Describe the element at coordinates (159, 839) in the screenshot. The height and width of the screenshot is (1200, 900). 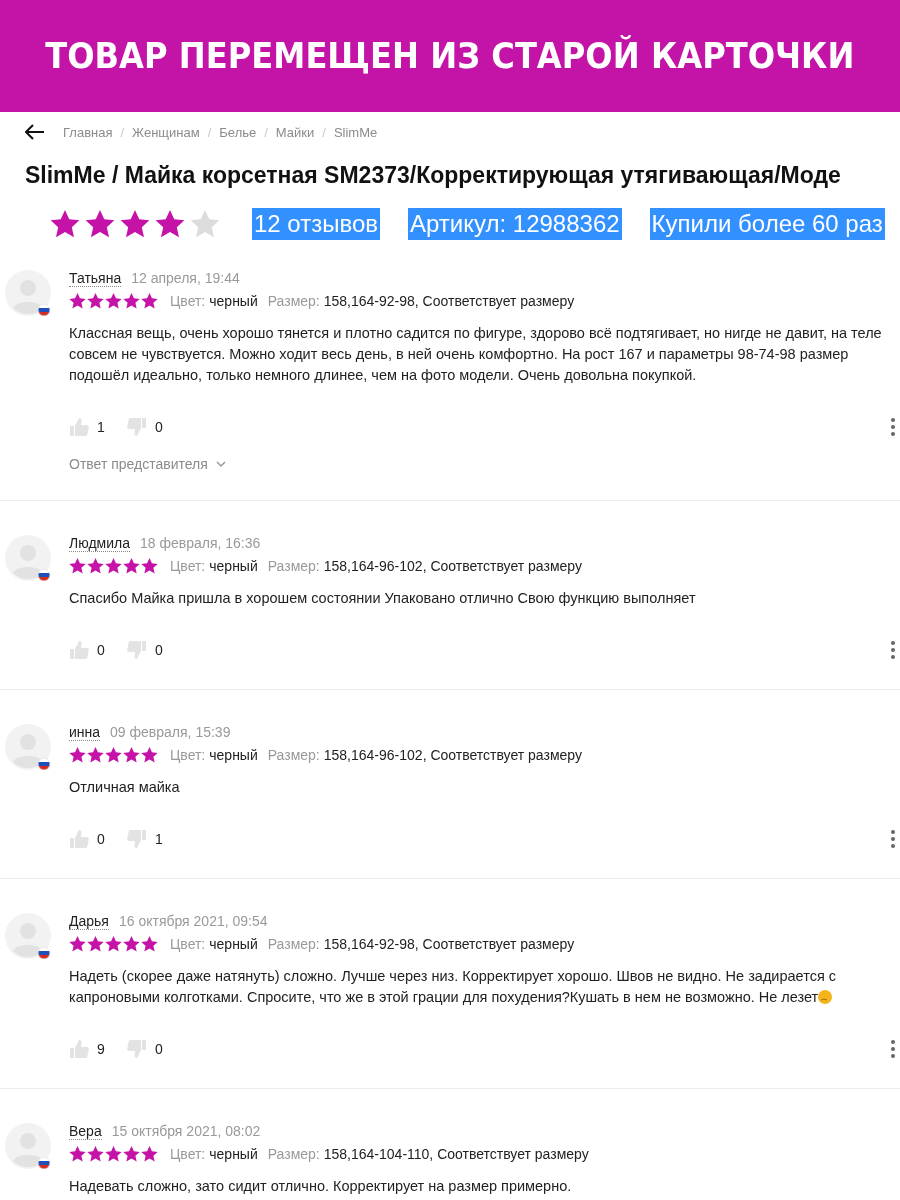
I see `dislike-count: 1` at that location.